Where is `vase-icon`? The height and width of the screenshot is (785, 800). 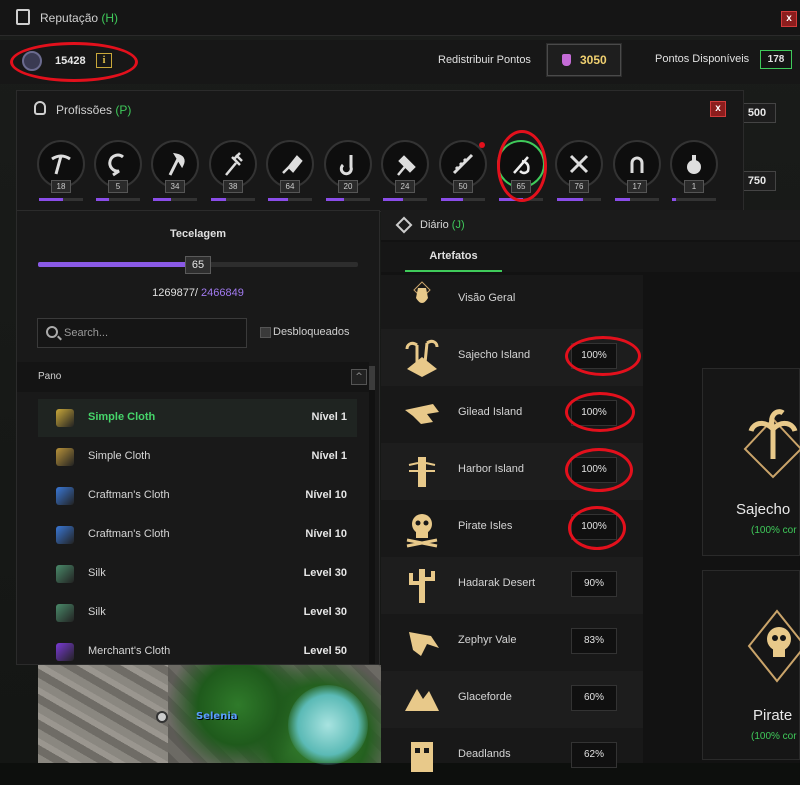
vase-icon is located at coordinates (422, 292).